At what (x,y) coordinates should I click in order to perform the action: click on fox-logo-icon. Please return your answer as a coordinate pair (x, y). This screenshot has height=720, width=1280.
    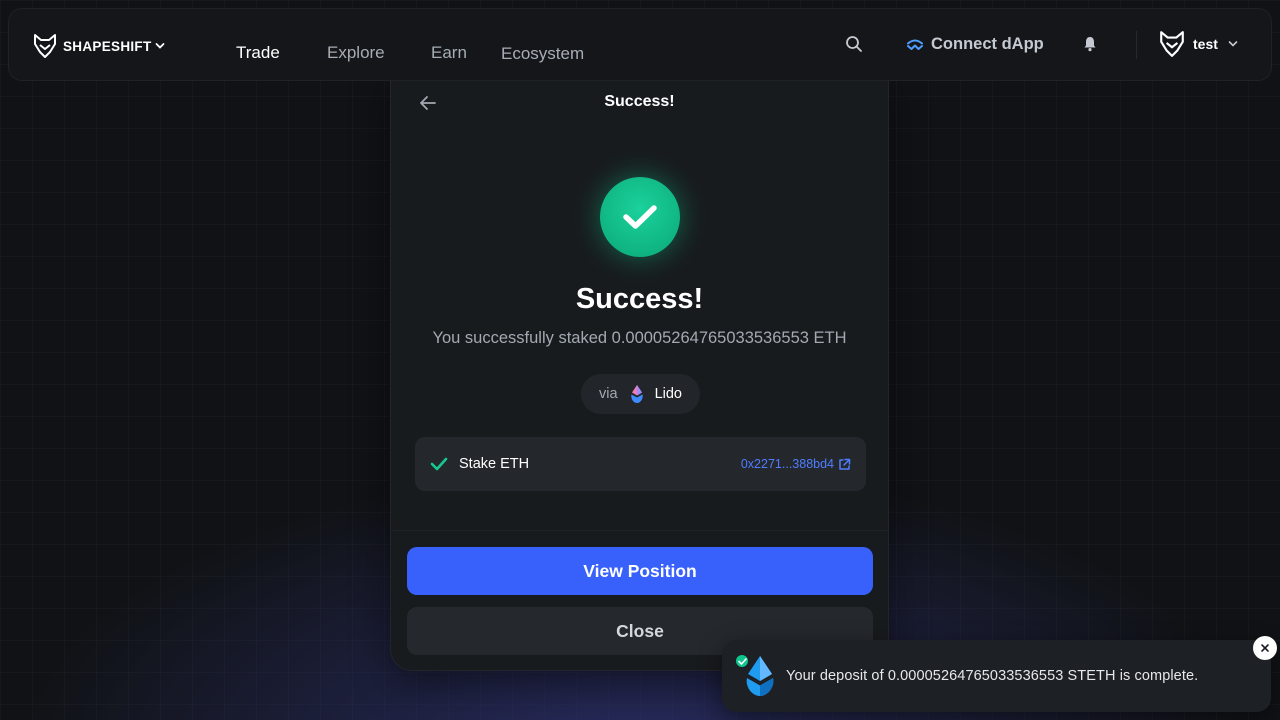
    Looking at the image, I should click on (45, 46).